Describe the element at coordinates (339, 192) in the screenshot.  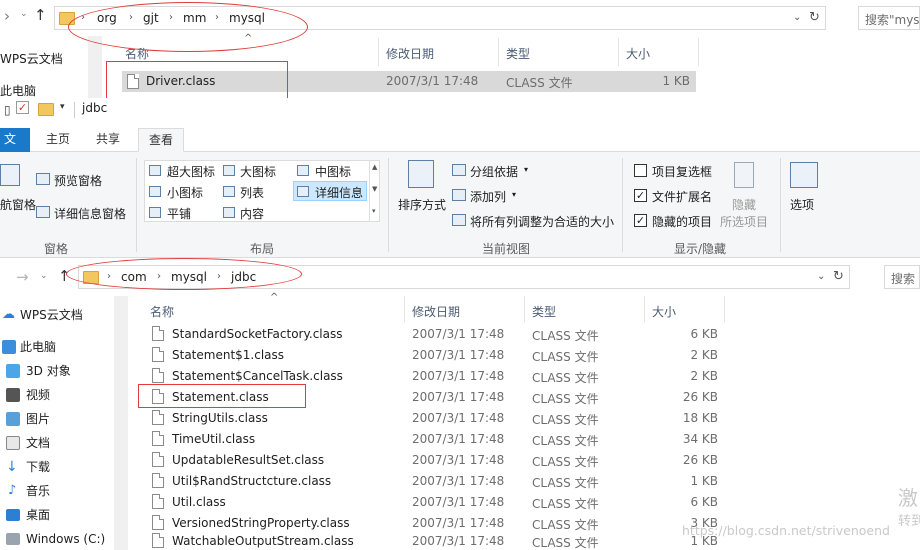
I see `layout-details: 详细信息` at that location.